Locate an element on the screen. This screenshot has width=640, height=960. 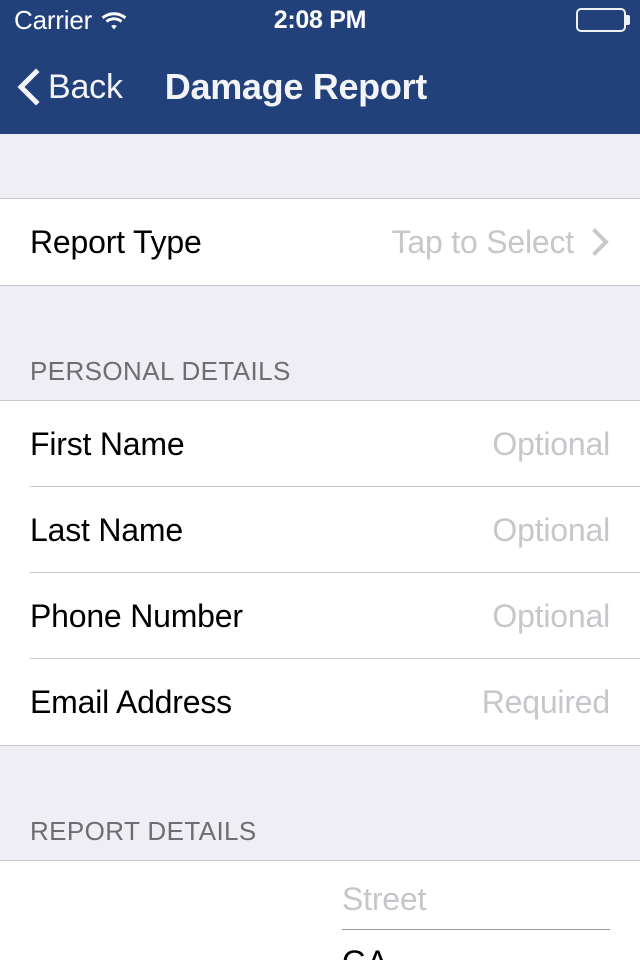
row-value-report-type: Tap to Select is located at coordinates (483, 242).